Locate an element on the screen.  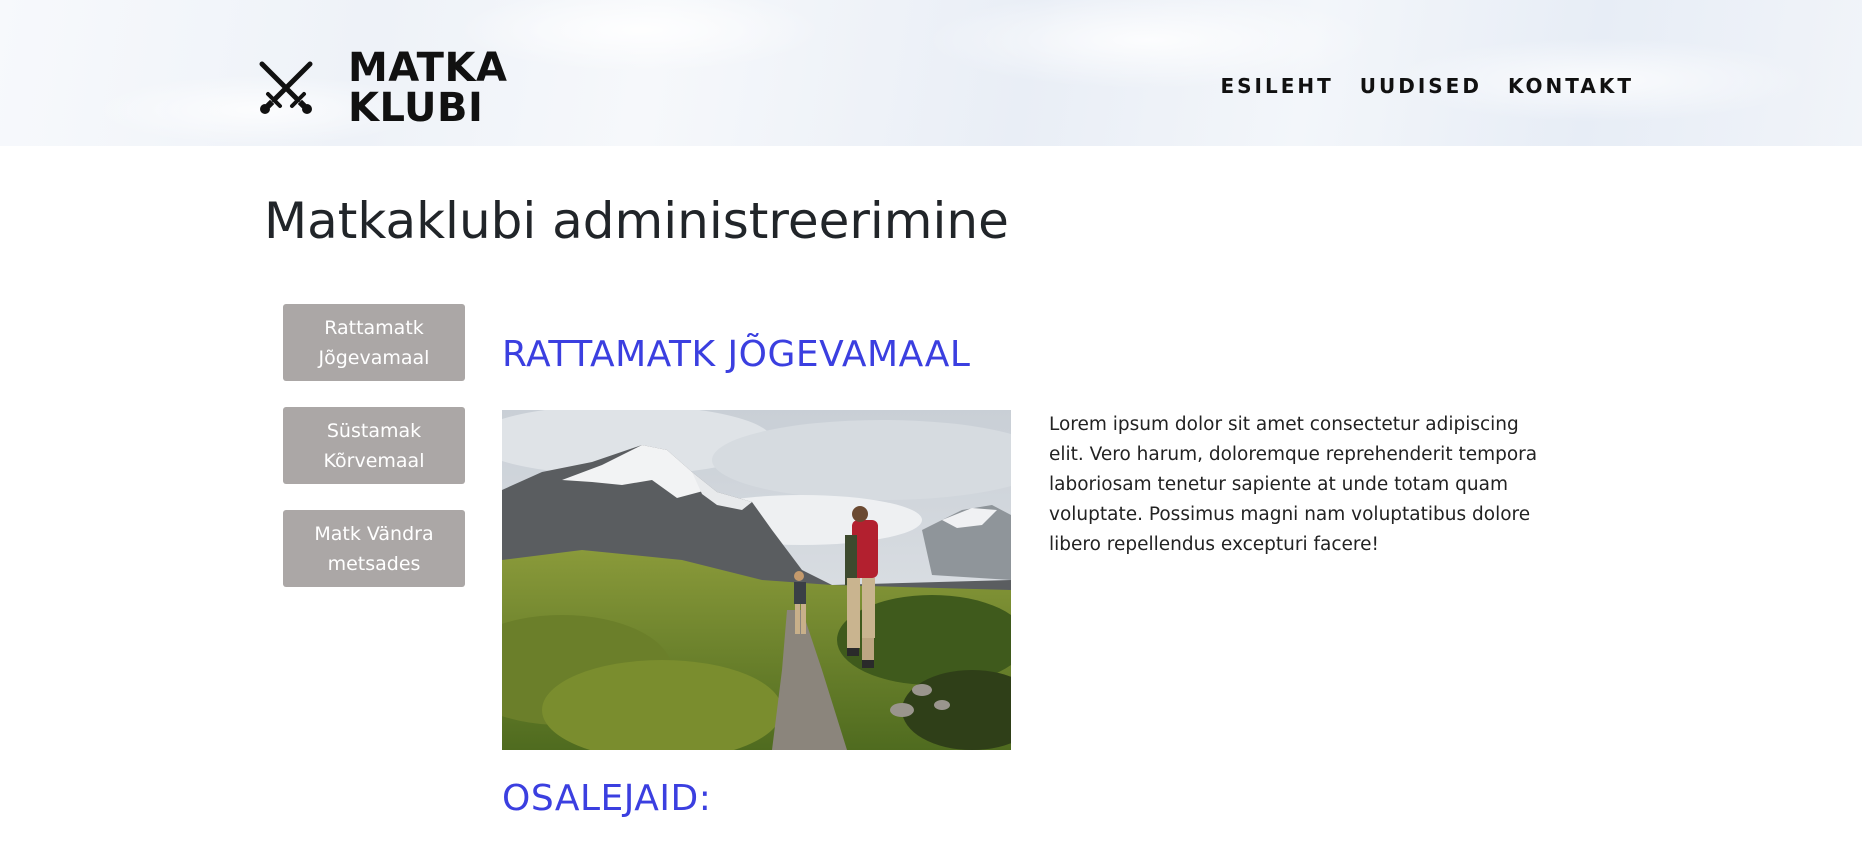
trip-button-matk-vandra: Matk Vändra metsades is located at coordinates (374, 548).